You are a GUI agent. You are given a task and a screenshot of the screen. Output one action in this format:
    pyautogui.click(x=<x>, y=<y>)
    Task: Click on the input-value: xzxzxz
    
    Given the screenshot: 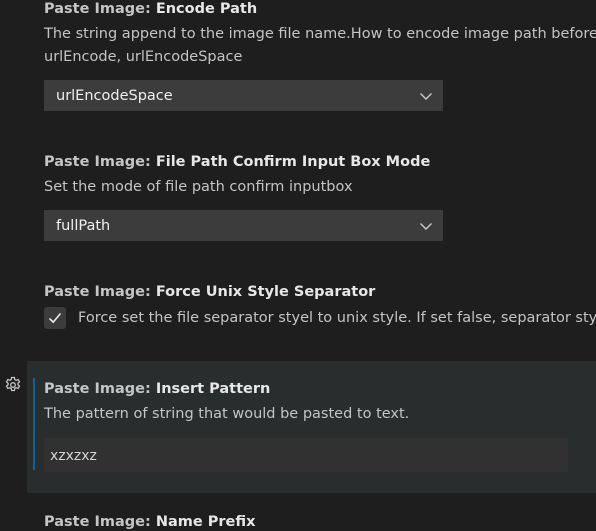 What is the action you would take?
    pyautogui.click(x=73, y=456)
    